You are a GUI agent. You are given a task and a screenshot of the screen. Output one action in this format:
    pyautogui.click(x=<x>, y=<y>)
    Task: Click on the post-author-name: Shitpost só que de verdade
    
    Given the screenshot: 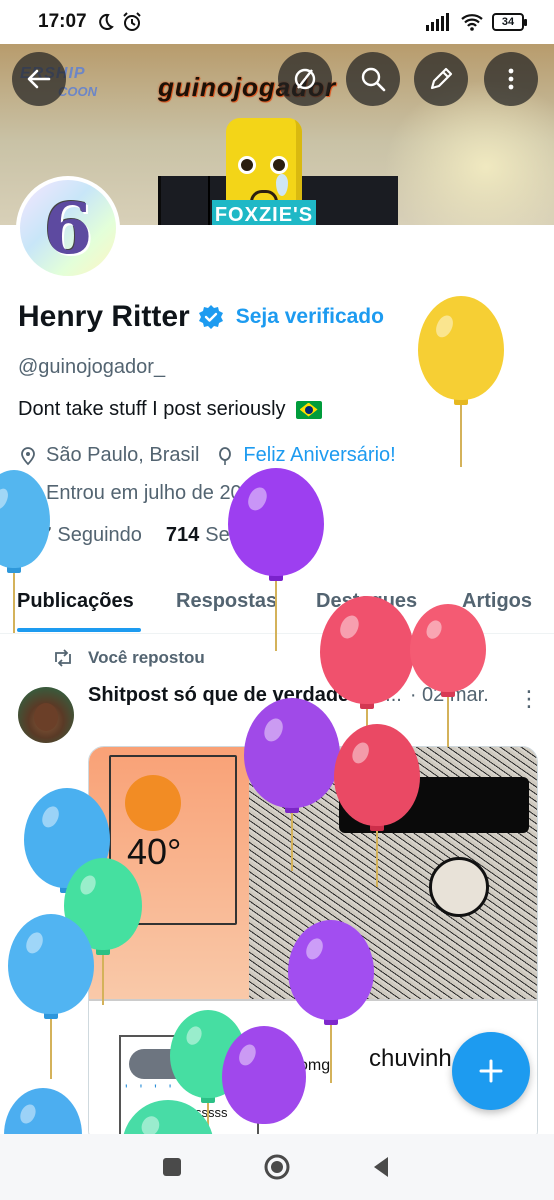 What is the action you would take?
    pyautogui.click(x=218, y=695)
    